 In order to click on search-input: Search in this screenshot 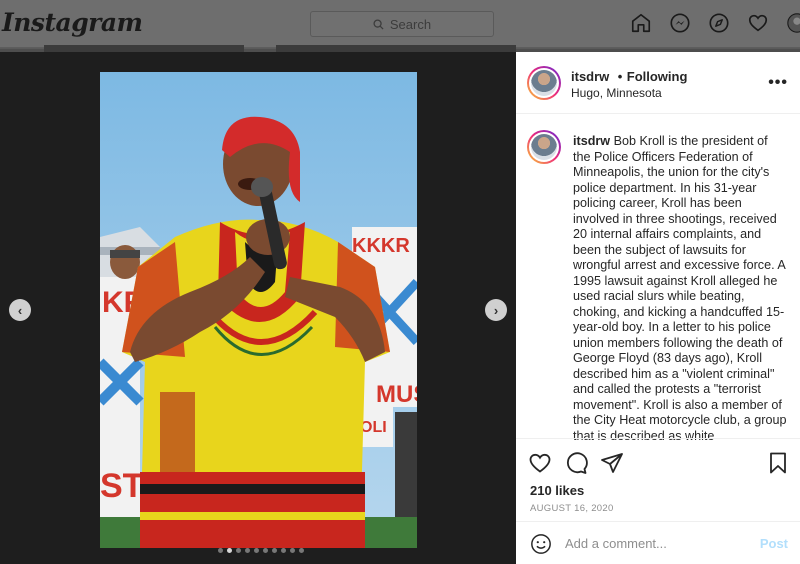, I will do `click(402, 24)`.